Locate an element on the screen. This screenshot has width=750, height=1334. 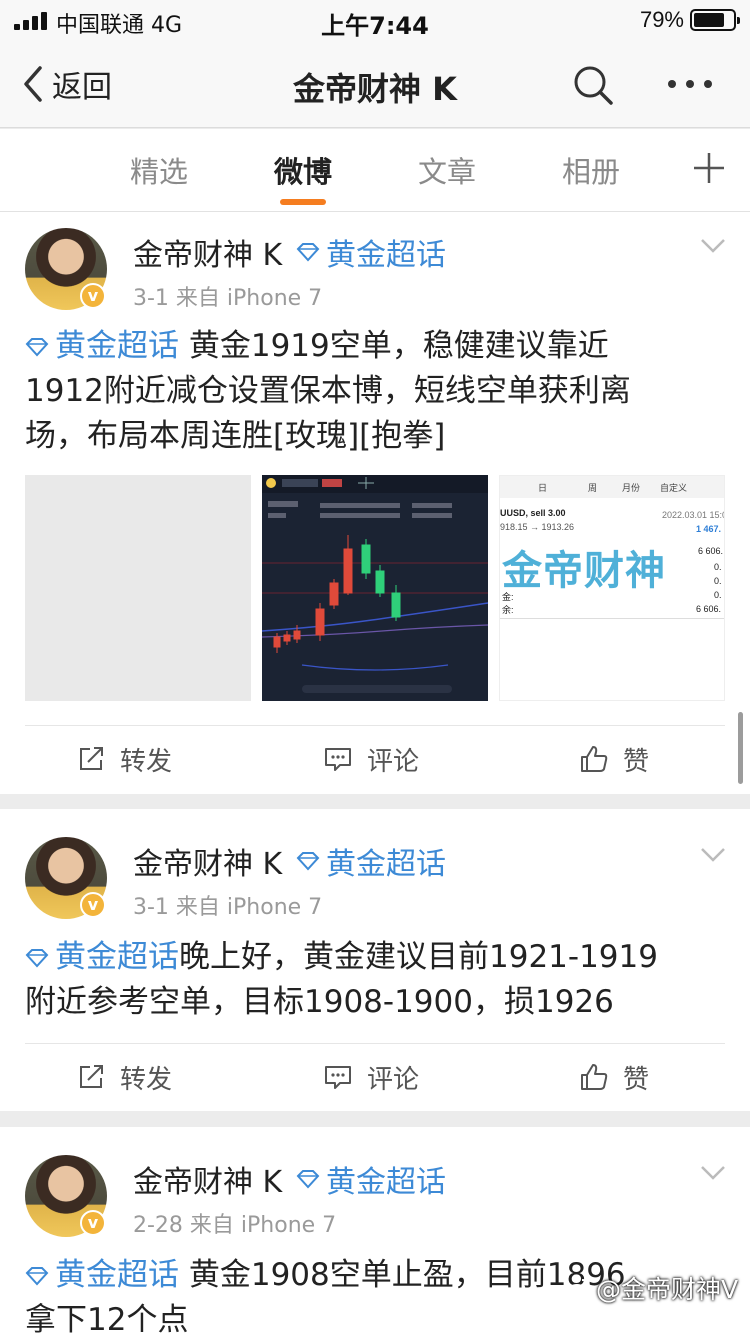
nav-bar: 返回 金帝财神 K is located at coordinates (375, 84).